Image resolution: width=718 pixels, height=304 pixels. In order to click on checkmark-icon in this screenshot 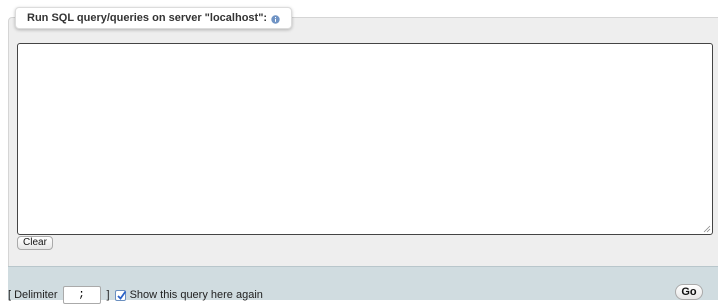, I will do `click(121, 295)`.